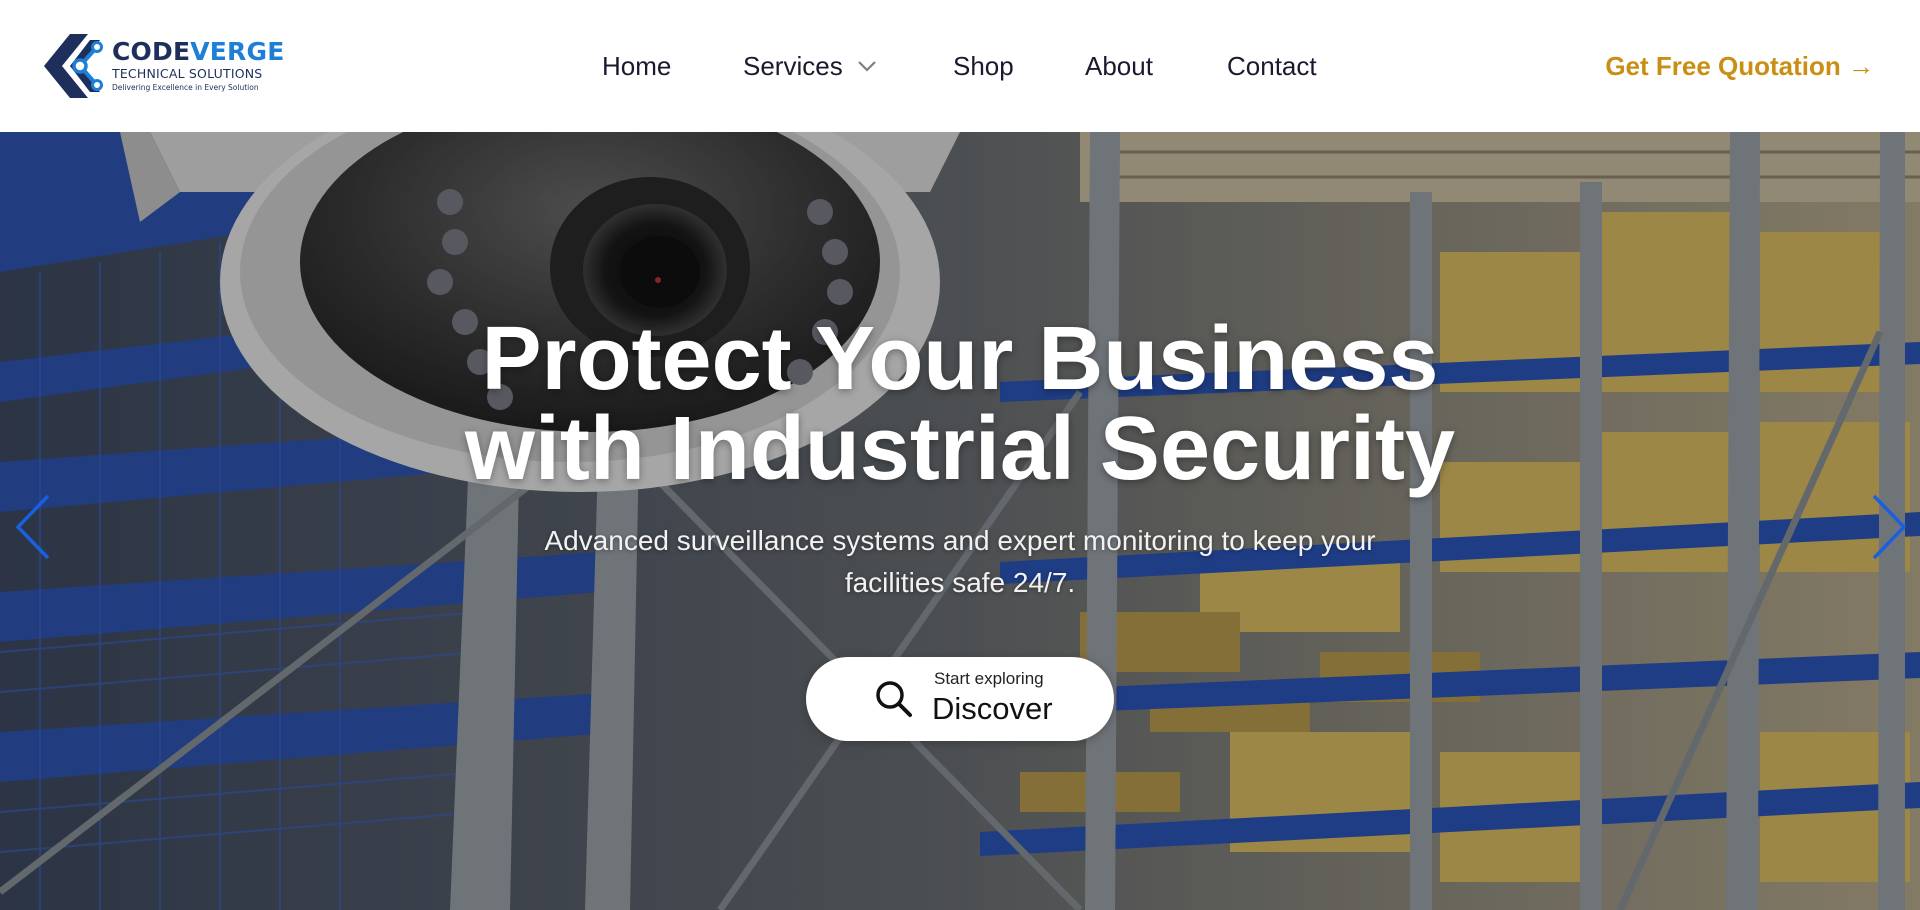 The height and width of the screenshot is (910, 1920). I want to click on discover-button: Start exploring Discover, so click(960, 699).